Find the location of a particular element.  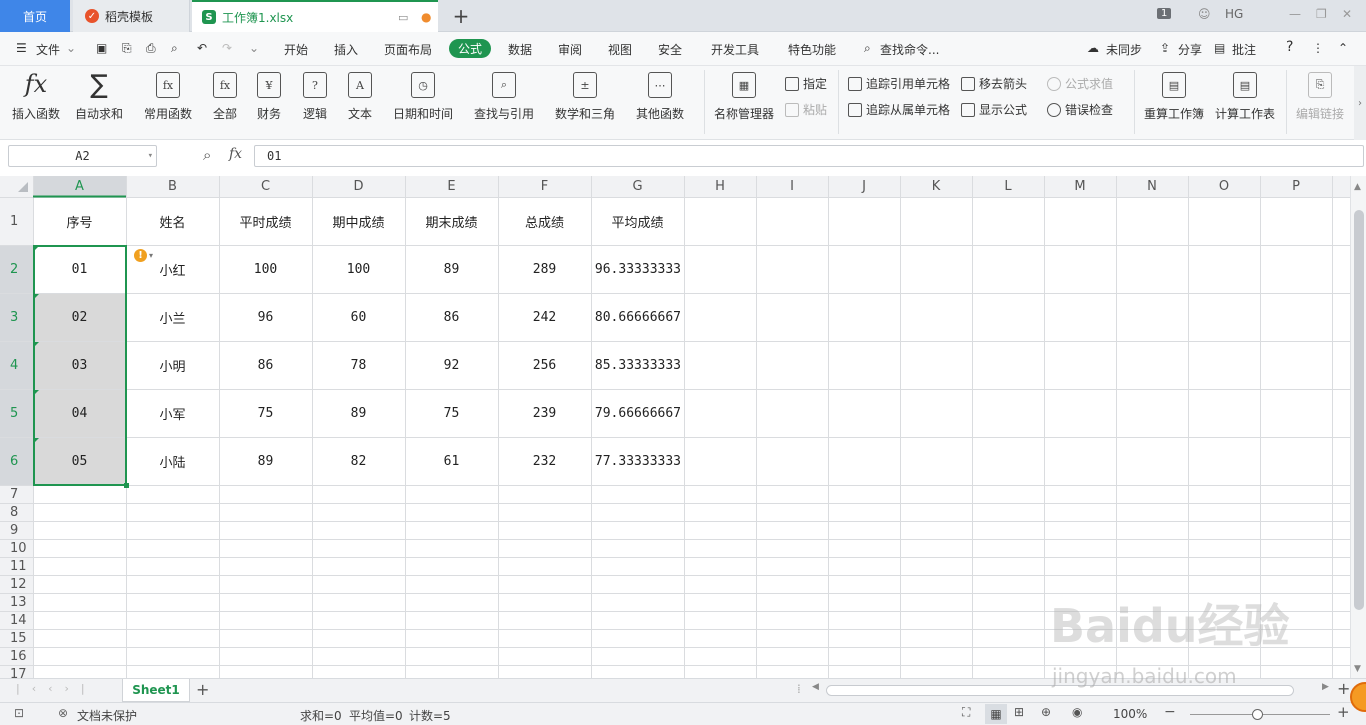

row-header-15: 15 is located at coordinates (16, 638).